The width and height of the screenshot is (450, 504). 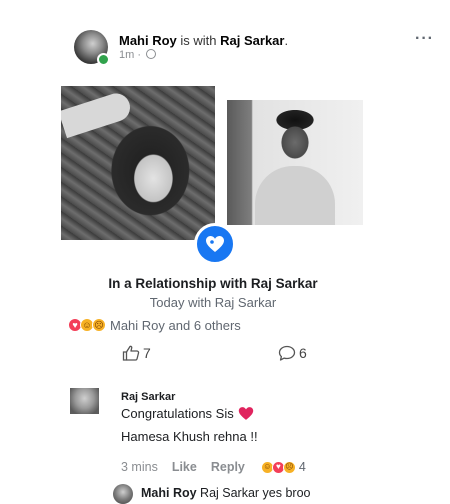 What do you see at coordinates (253, 493) in the screenshot?
I see `reply-text: Raj Sarkar yes broo` at bounding box center [253, 493].